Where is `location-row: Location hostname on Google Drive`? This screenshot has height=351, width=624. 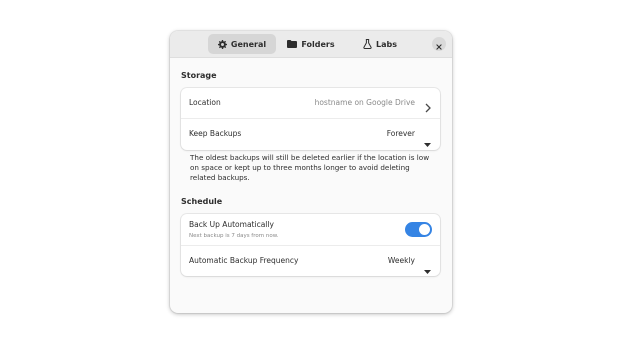 location-row: Location hostname on Google Drive is located at coordinates (310, 103).